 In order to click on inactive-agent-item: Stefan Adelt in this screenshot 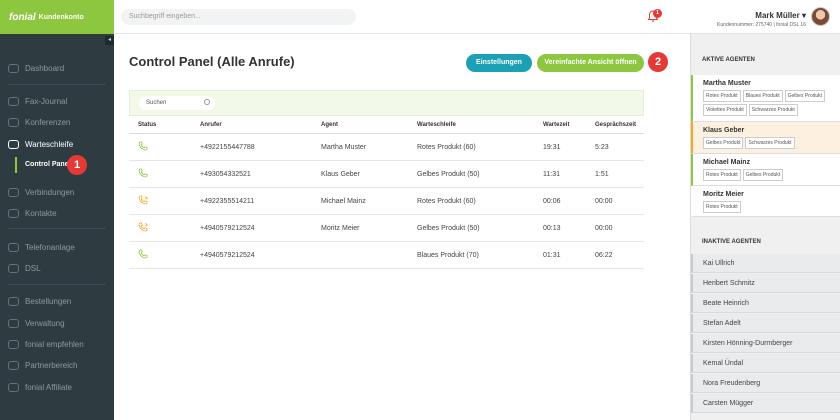, I will do `click(765, 323)`.